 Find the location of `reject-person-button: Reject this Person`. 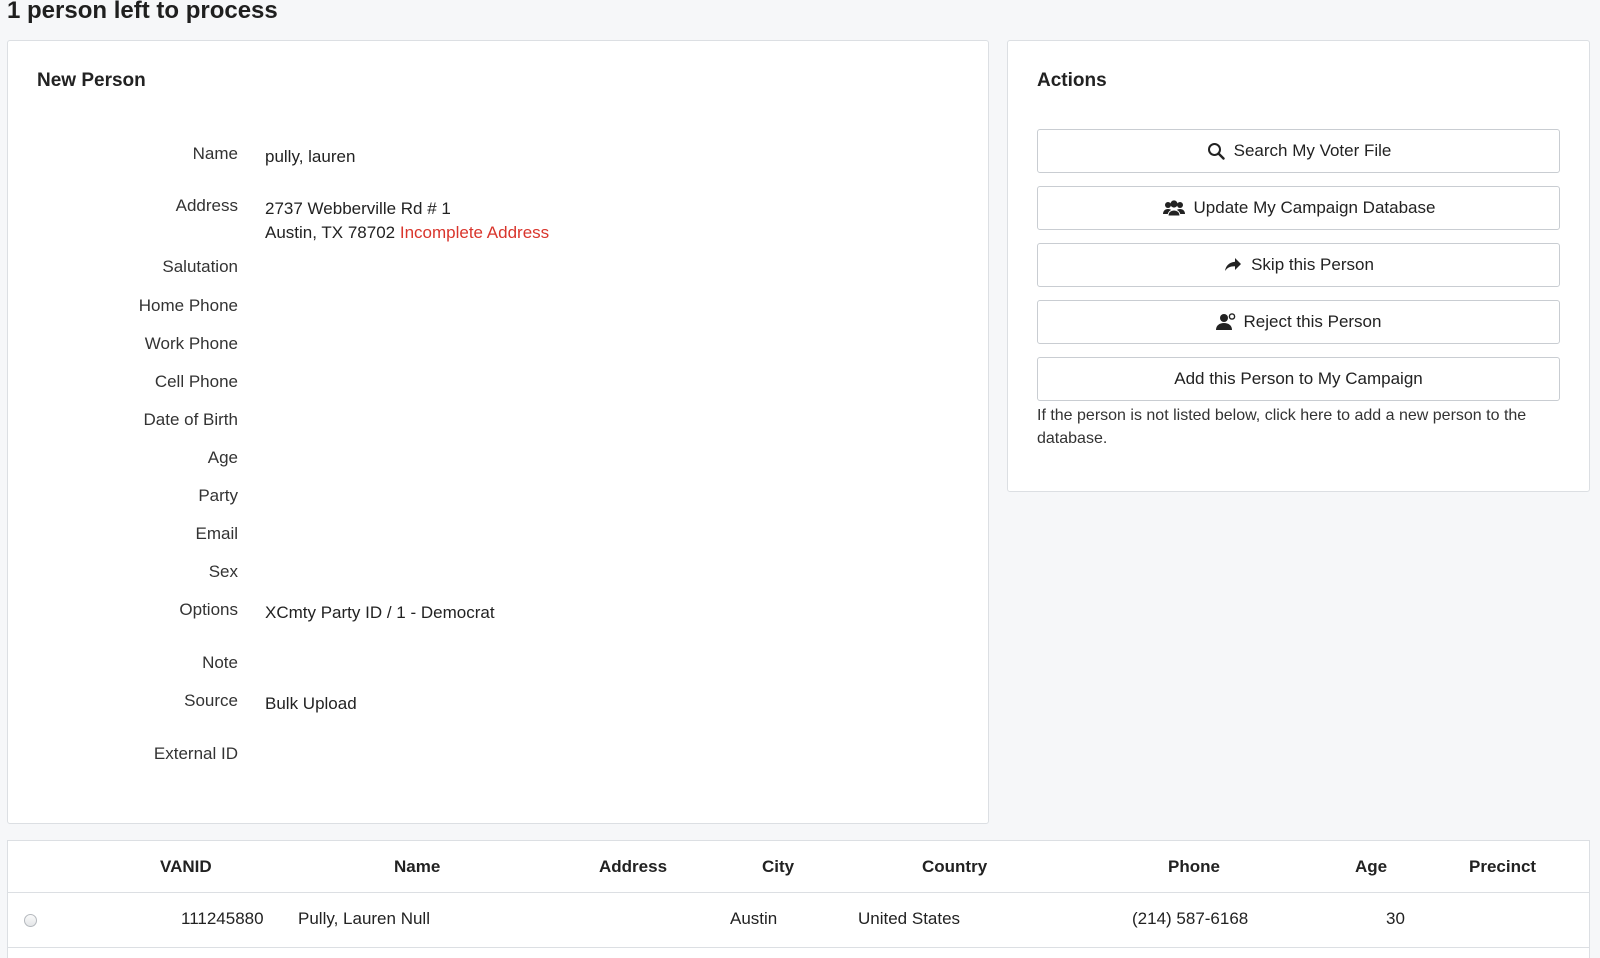

reject-person-button: Reject this Person is located at coordinates (1298, 322).